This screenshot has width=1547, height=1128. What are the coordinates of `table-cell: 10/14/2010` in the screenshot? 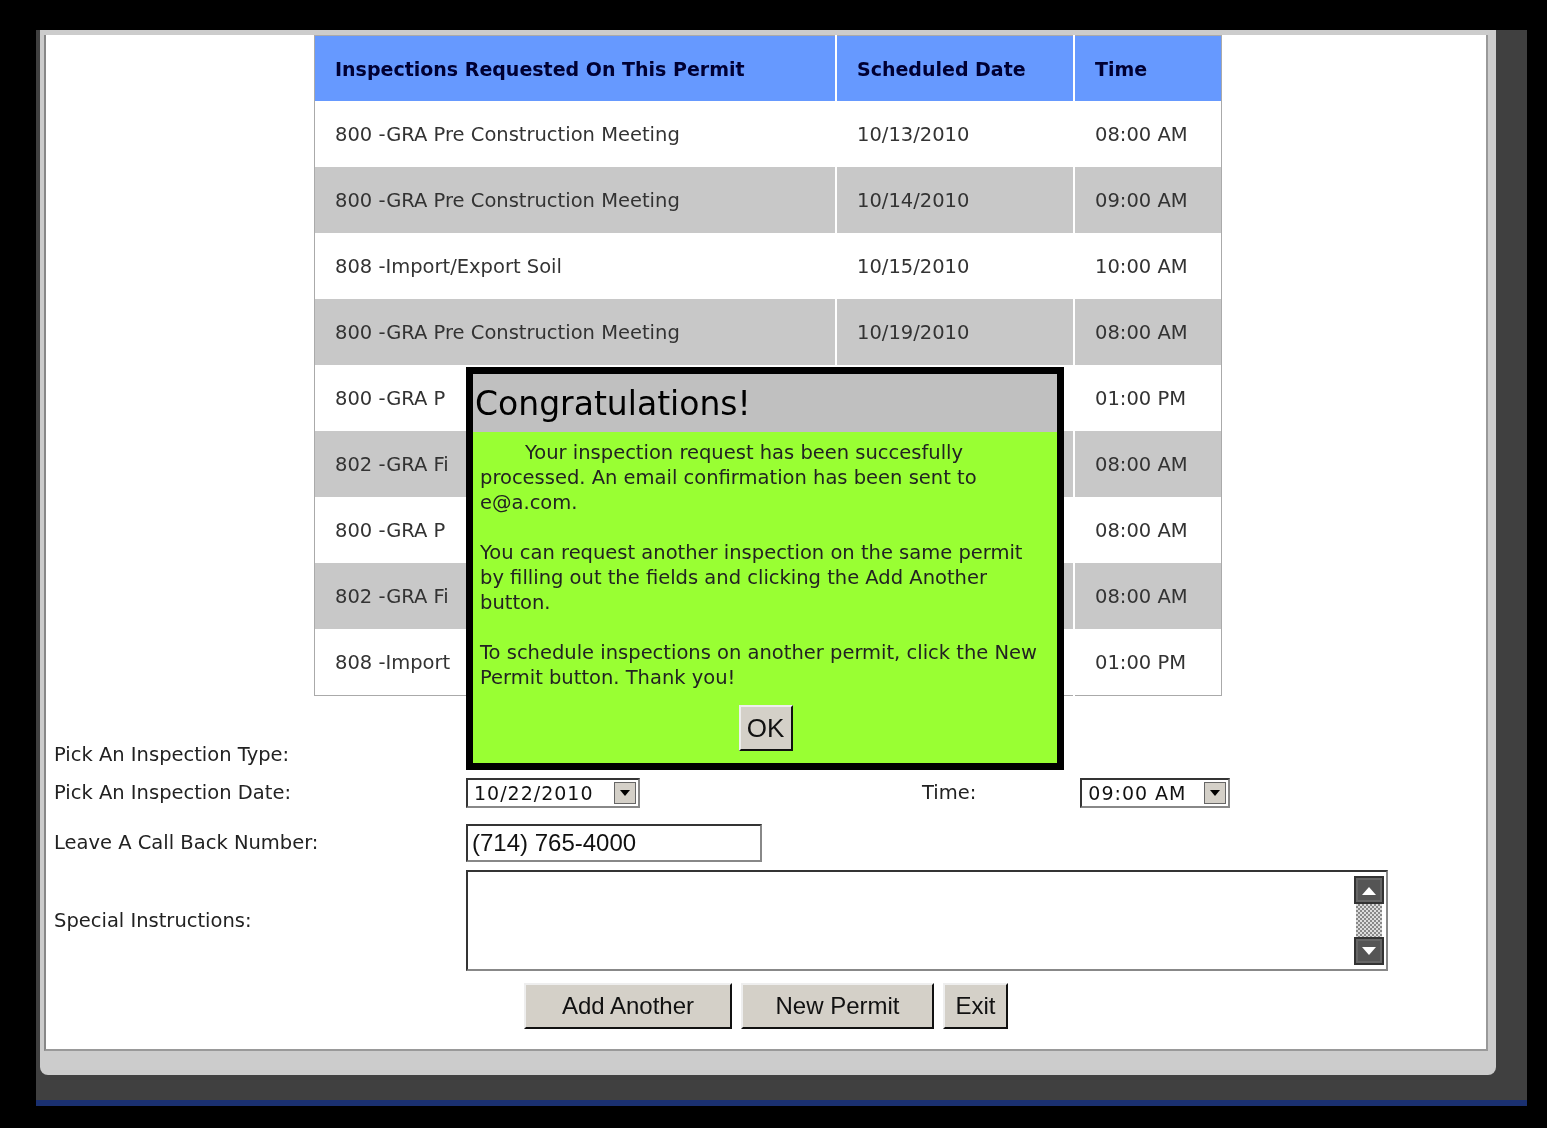 It's located at (955, 200).